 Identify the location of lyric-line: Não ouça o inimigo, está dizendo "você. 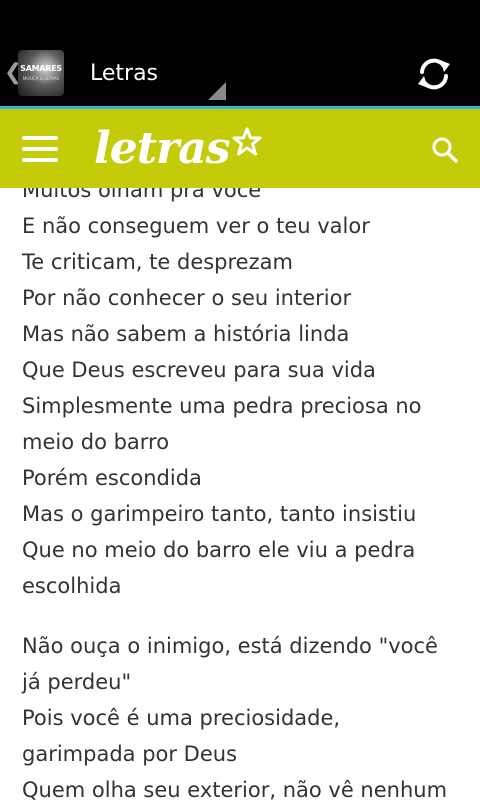
(230, 646).